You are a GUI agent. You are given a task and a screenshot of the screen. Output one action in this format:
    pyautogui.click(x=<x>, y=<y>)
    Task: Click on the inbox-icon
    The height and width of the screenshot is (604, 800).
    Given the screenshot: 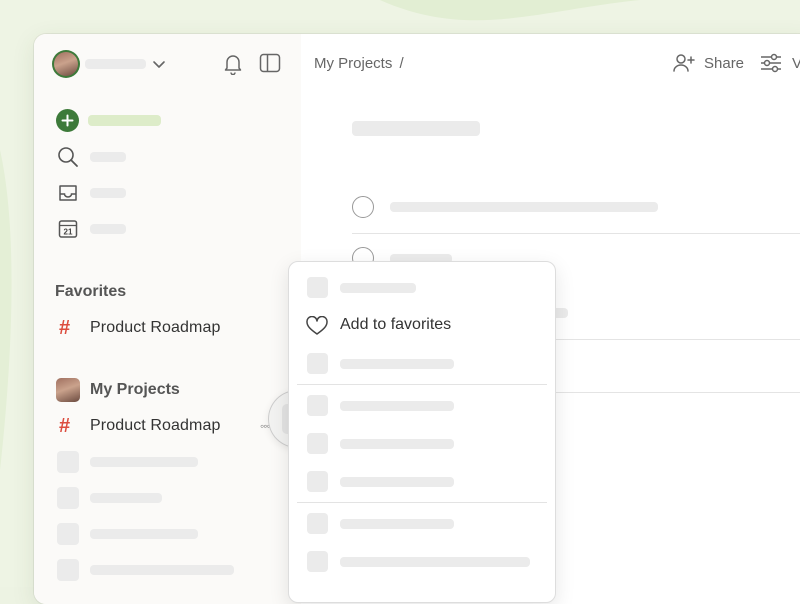 What is the action you would take?
    pyautogui.click(x=68, y=193)
    